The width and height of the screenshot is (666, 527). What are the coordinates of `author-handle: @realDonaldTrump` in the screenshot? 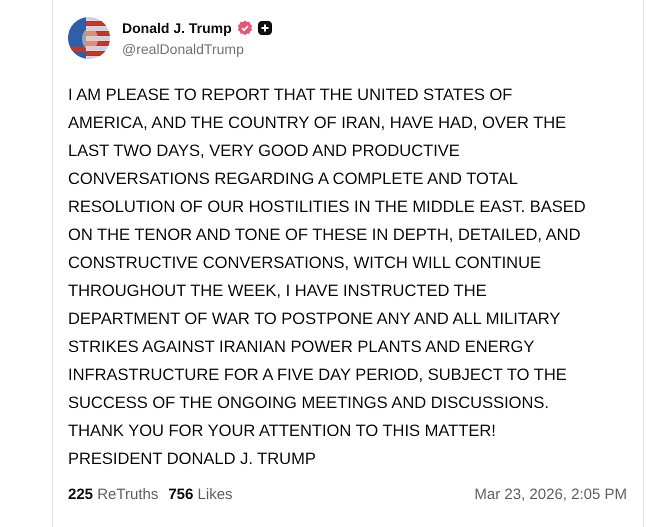 It's located at (197, 48).